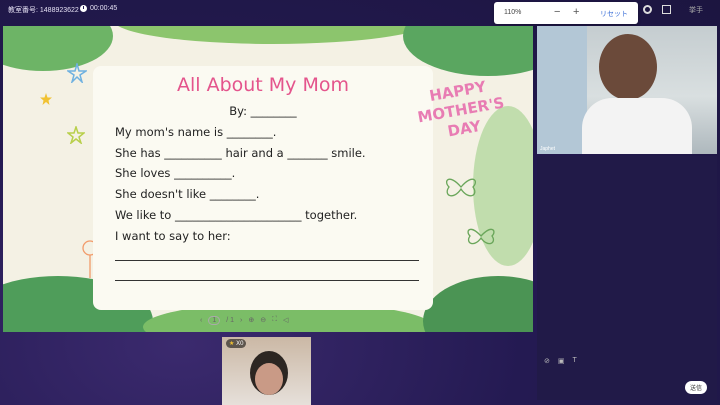 Image resolution: width=720 pixels, height=405 pixels. I want to click on student-face, so click(269, 379).